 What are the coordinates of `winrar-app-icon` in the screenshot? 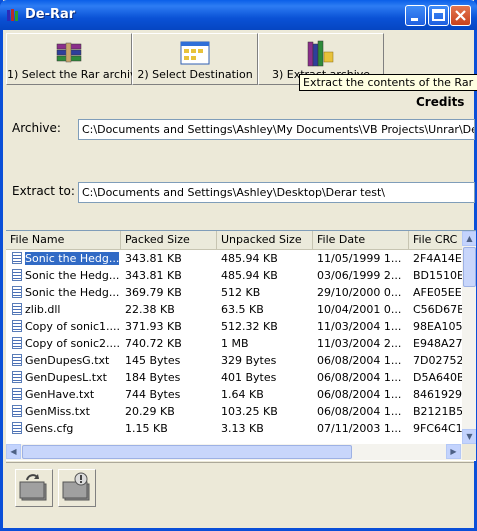 It's located at (12, 15).